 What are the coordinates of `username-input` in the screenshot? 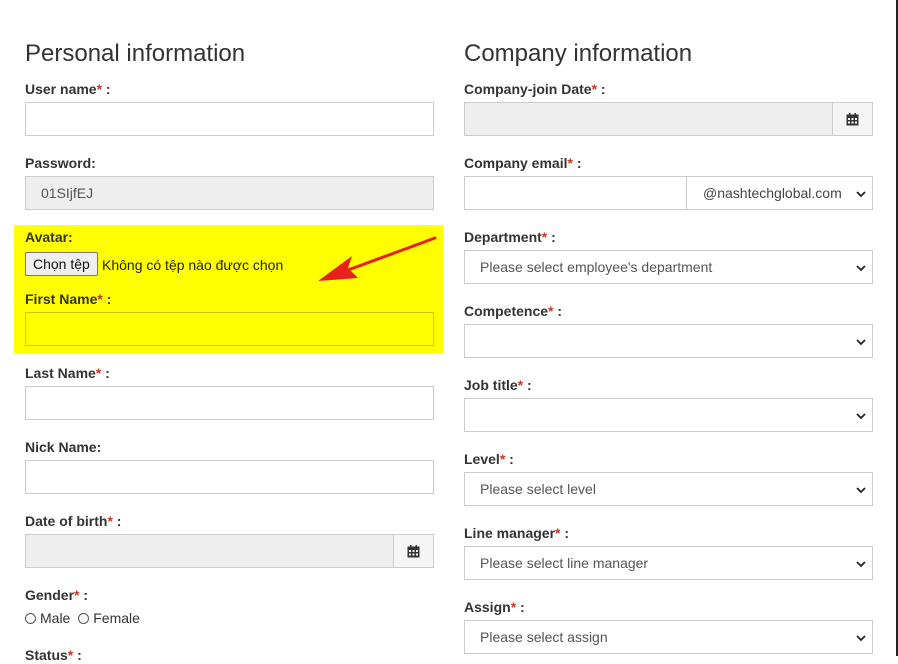 It's located at (229, 119).